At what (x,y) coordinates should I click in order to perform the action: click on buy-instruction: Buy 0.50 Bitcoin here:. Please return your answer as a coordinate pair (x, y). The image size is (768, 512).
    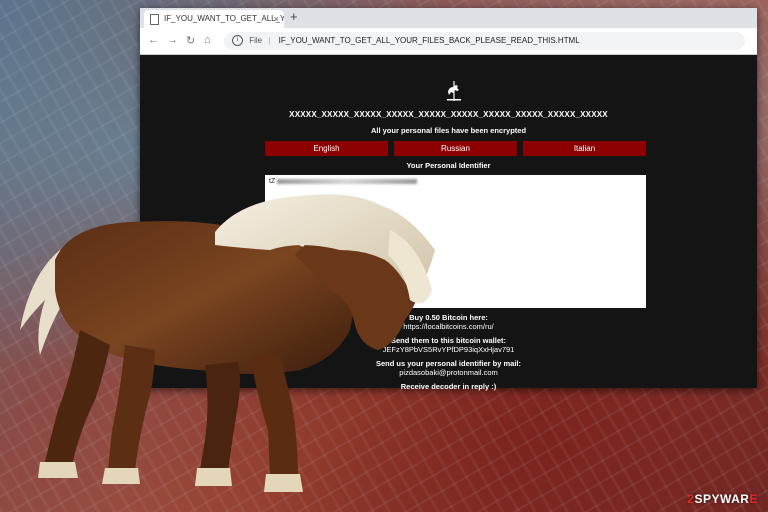
    Looking at the image, I should click on (448, 317).